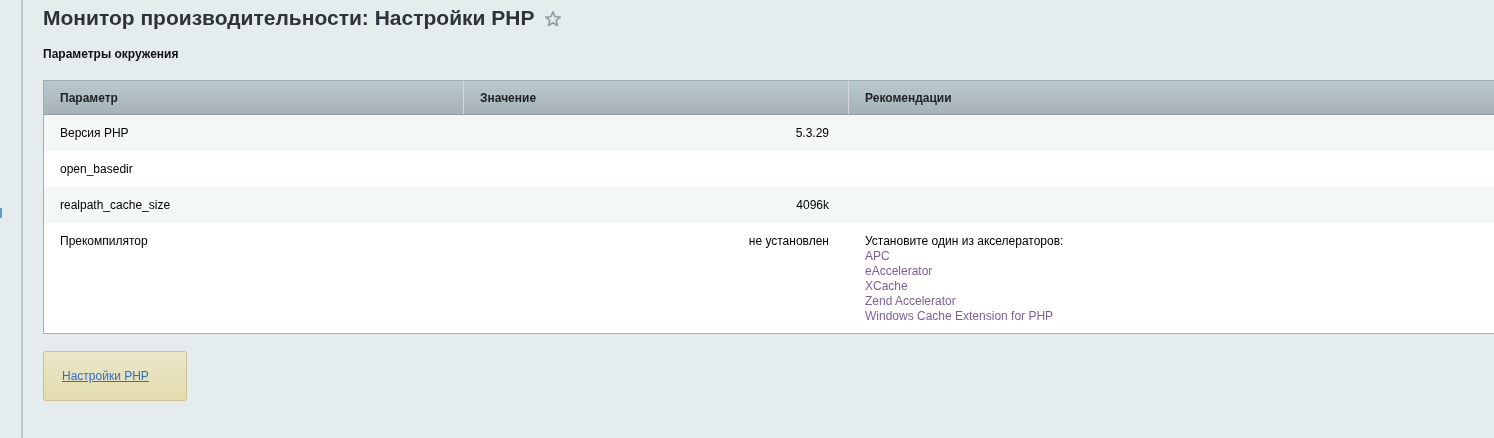 This screenshot has width=1494, height=438. I want to click on accelerator-link: Windows Cache Extension for PHP, so click(959, 316).